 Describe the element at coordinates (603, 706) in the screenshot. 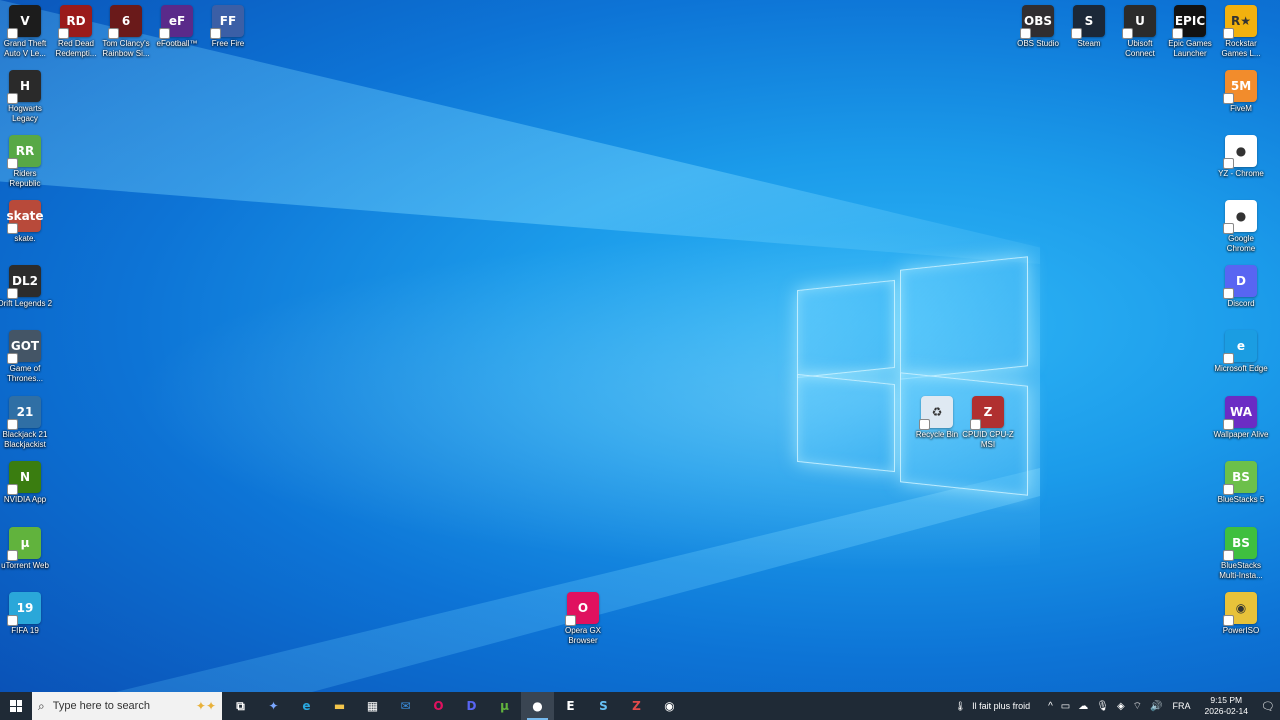

I see `taskbar-steam-button: S` at that location.